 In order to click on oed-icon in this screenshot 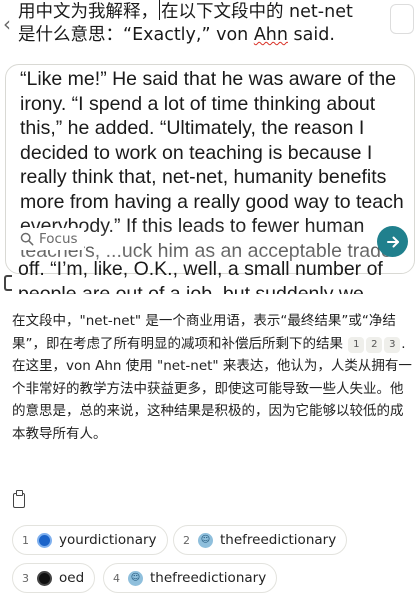, I will do `click(44, 578)`.